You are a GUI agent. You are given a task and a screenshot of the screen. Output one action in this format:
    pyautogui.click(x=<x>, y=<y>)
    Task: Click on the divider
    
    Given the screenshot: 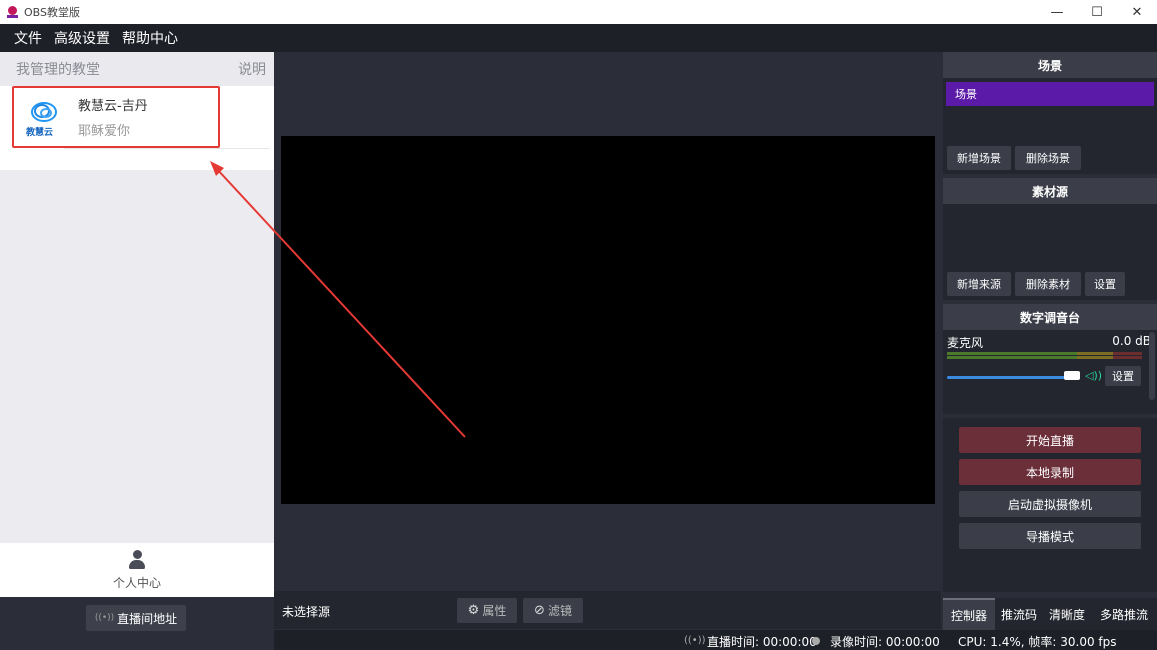 What is the action you would take?
    pyautogui.click(x=167, y=148)
    